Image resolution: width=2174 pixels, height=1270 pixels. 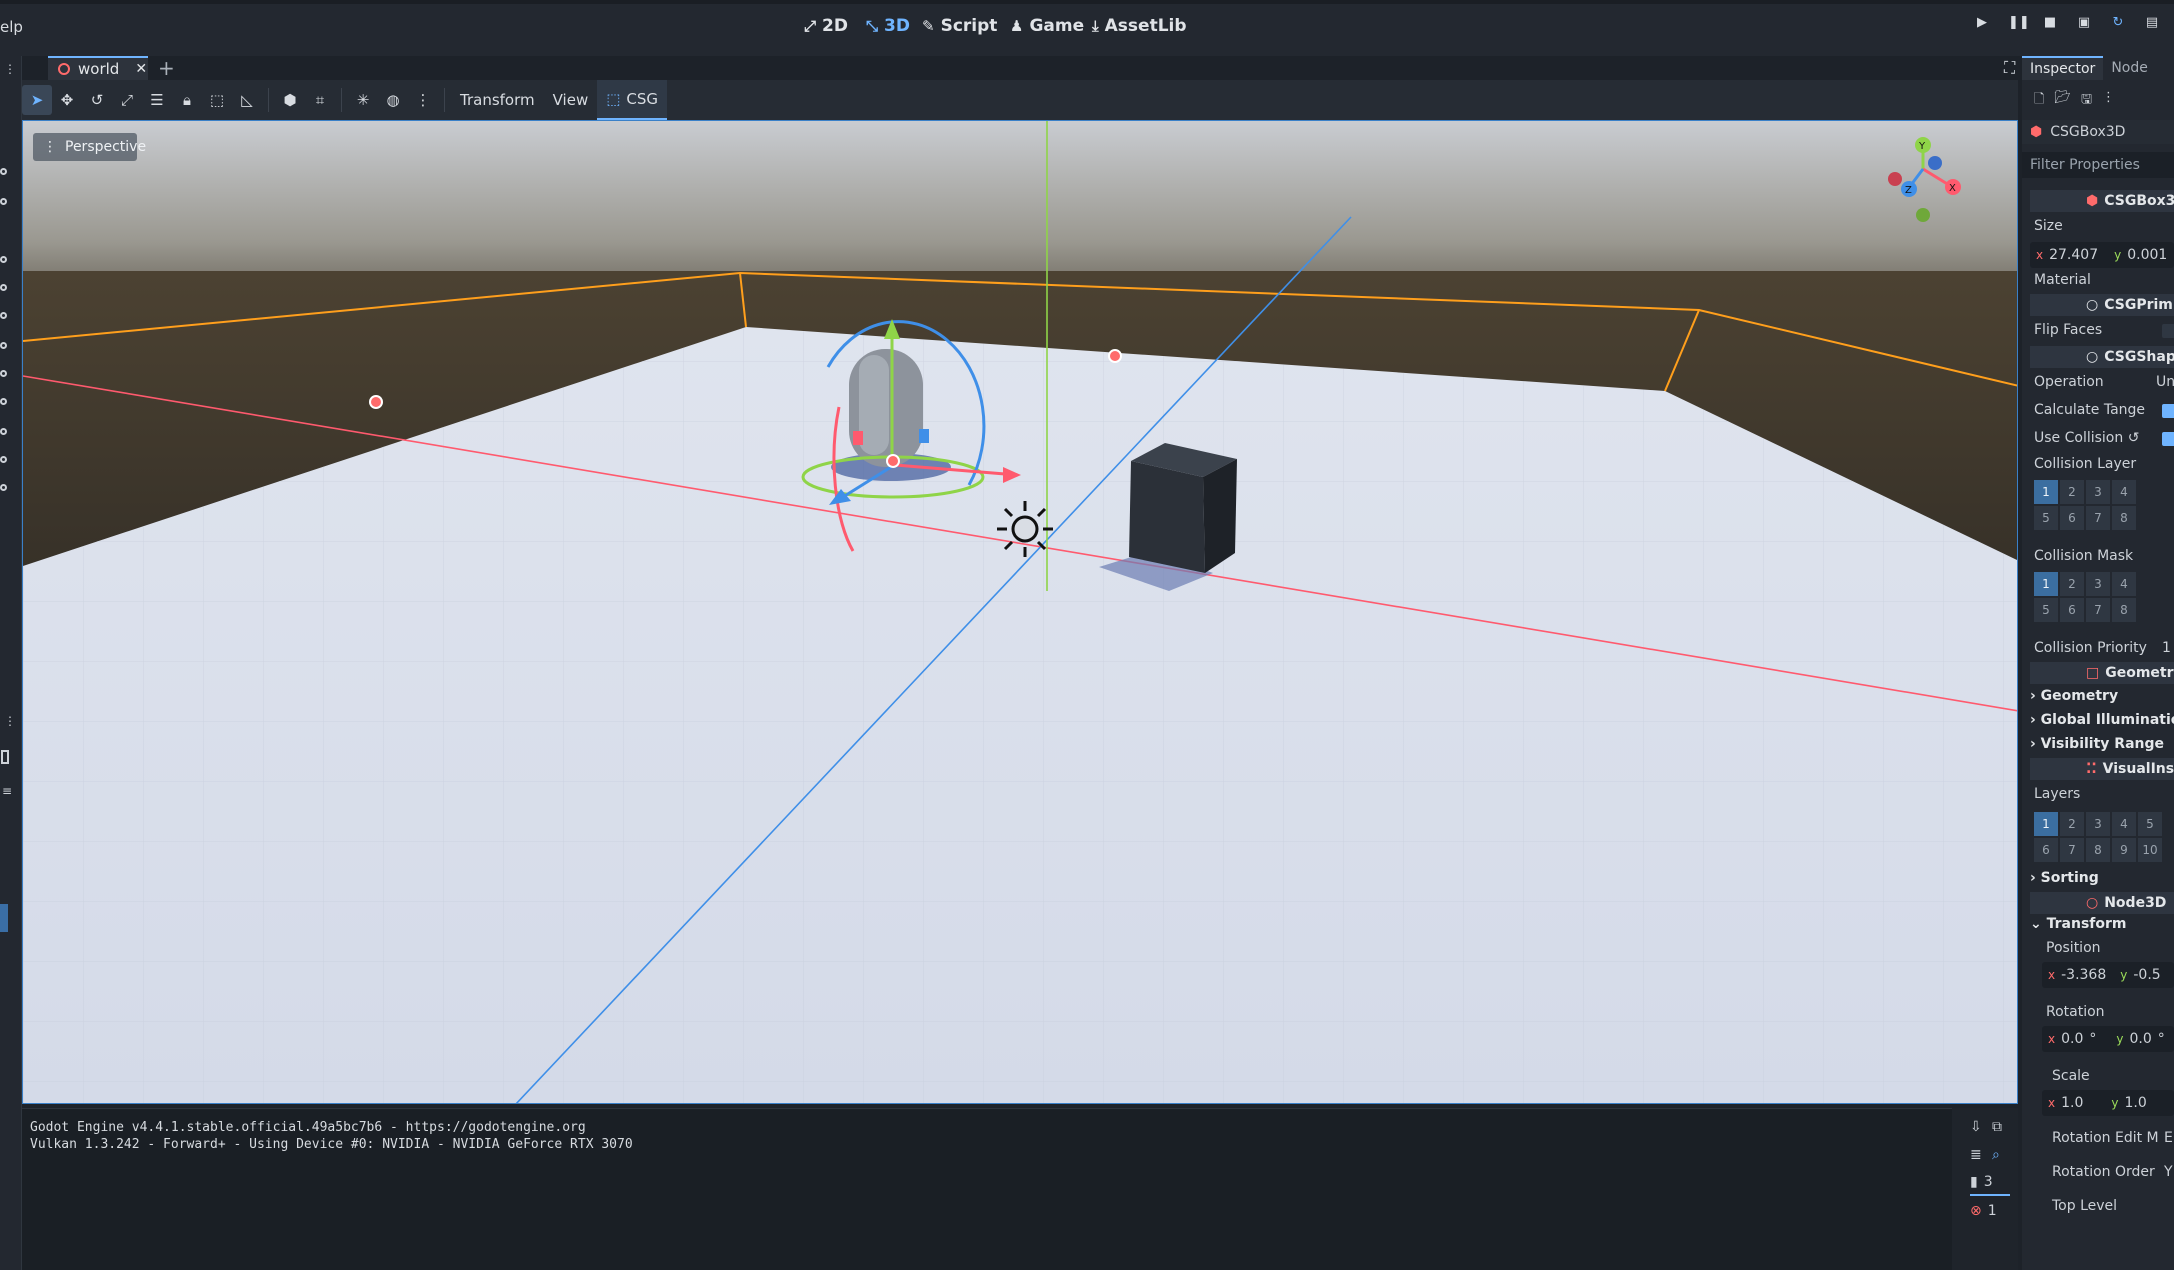 What do you see at coordinates (2108, 1039) in the screenshot?
I see `rotation-field: x 0.0 ° y 0.0 °` at bounding box center [2108, 1039].